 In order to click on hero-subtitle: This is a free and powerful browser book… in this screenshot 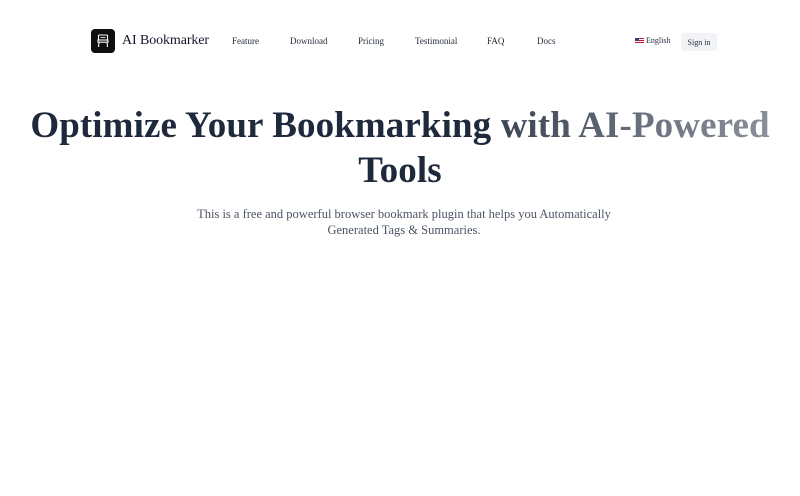, I will do `click(404, 222)`.